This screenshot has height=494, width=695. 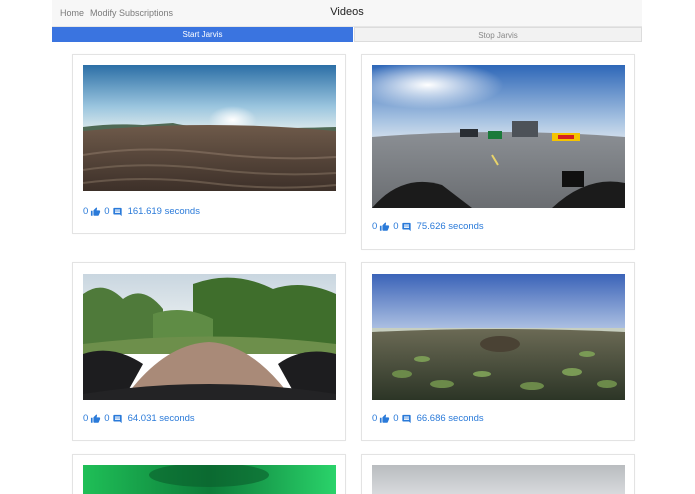 I want to click on page-title: Videos, so click(x=347, y=12).